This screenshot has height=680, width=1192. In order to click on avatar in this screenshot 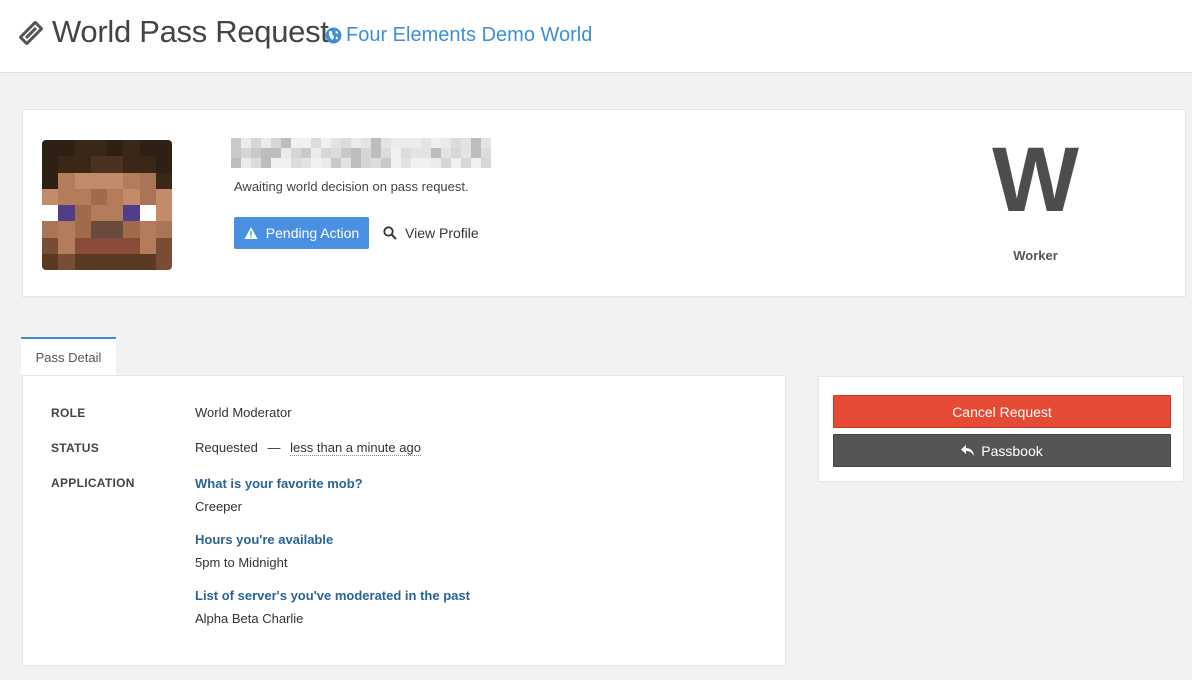, I will do `click(107, 205)`.